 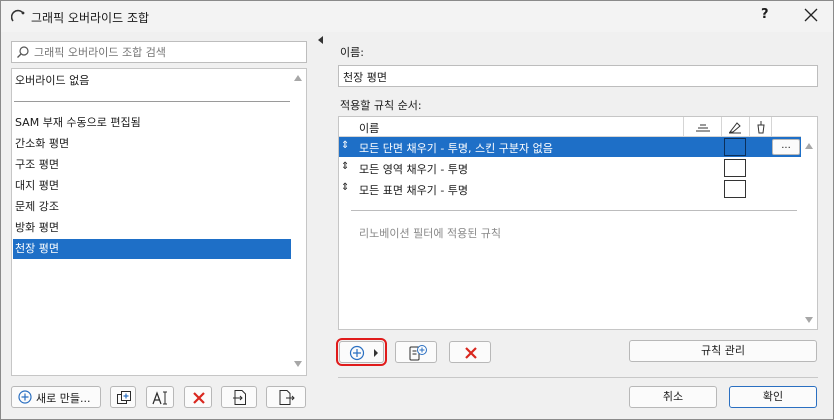 I want to click on list-divider, so click(x=152, y=101).